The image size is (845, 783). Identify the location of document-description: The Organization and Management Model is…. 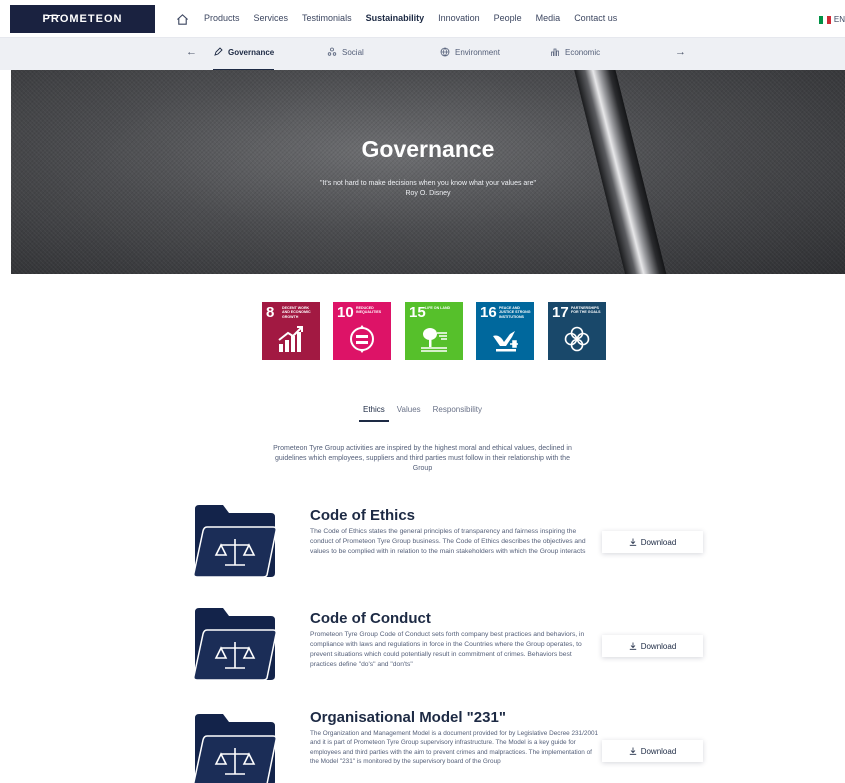
(454, 748).